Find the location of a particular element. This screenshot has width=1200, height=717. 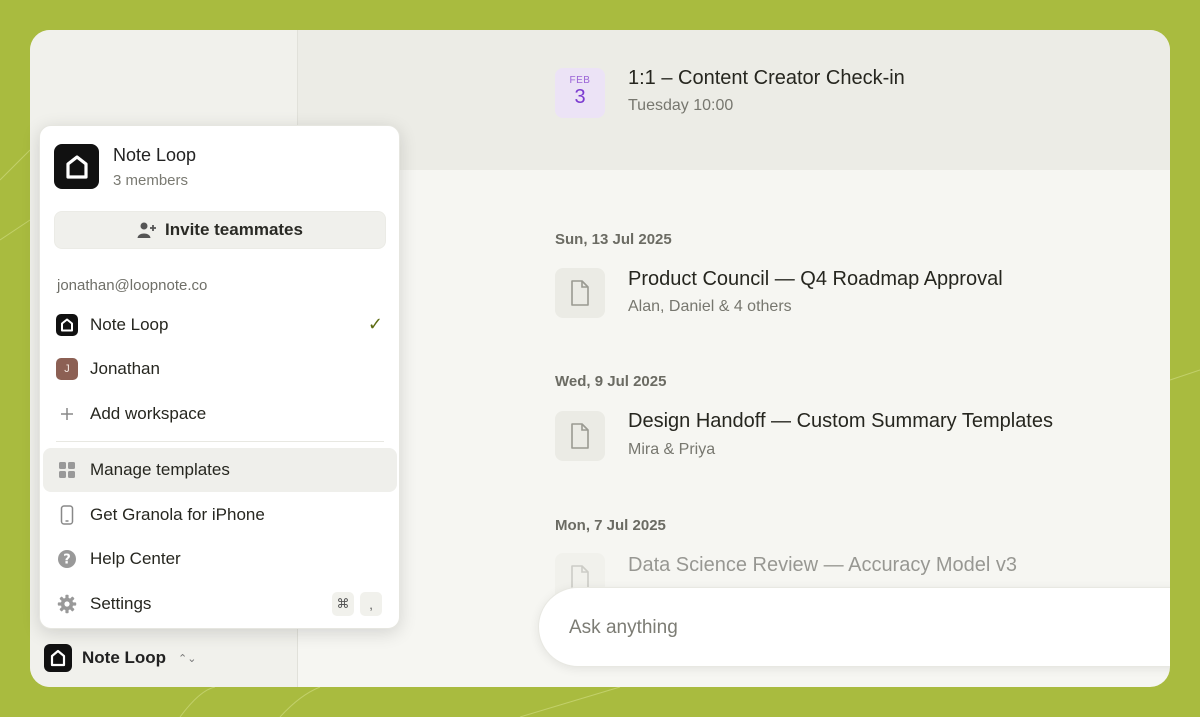

meeting-title: Data Science Review — Accuracy Model v3 is located at coordinates (822, 565).